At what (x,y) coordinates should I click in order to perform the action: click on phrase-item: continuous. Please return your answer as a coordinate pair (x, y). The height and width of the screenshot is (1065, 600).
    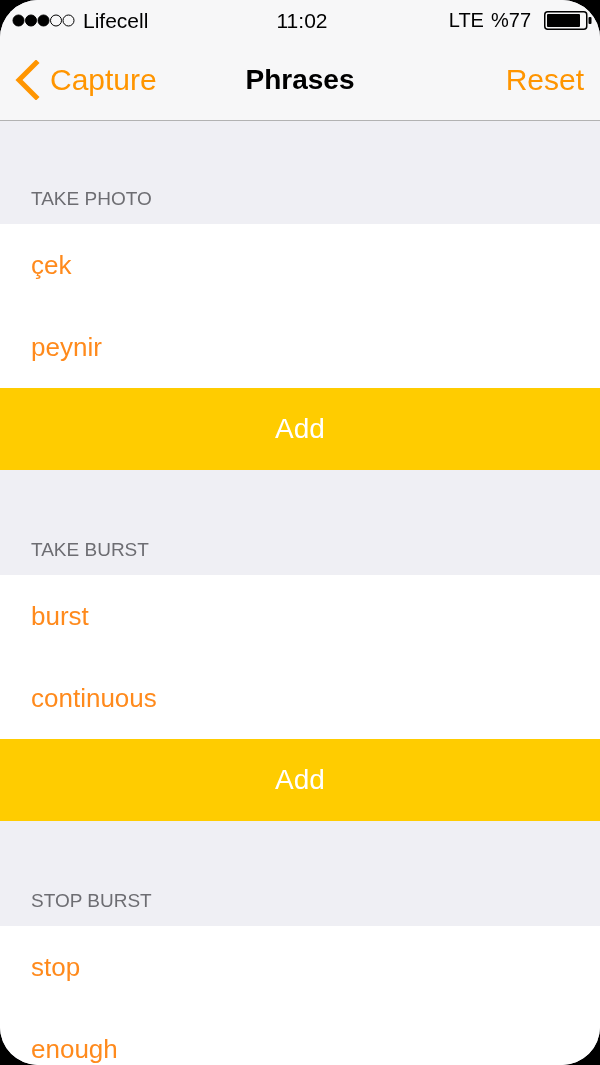
    Looking at the image, I should click on (300, 698).